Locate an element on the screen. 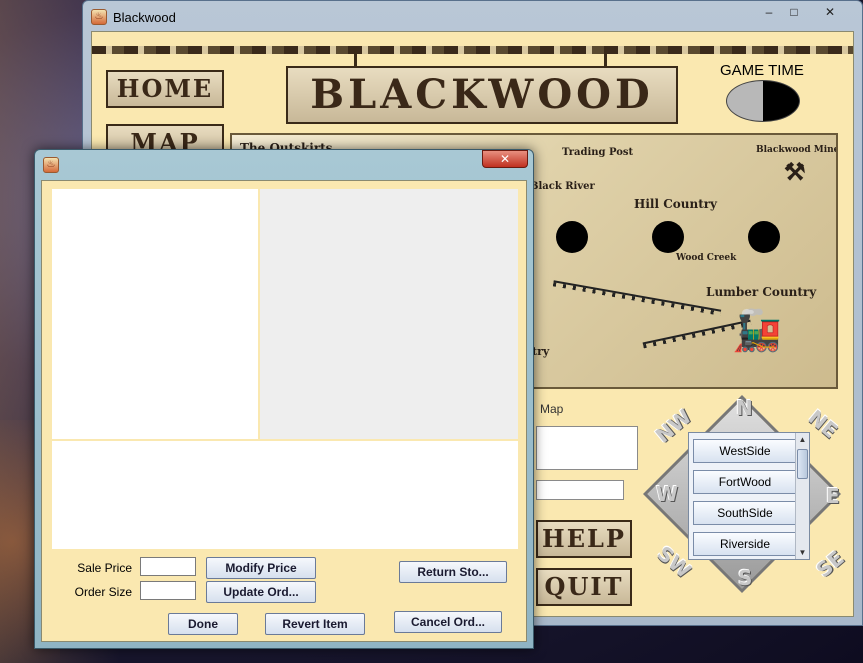 The width and height of the screenshot is (863, 663). compass-south-button: S is located at coordinates (745, 578).